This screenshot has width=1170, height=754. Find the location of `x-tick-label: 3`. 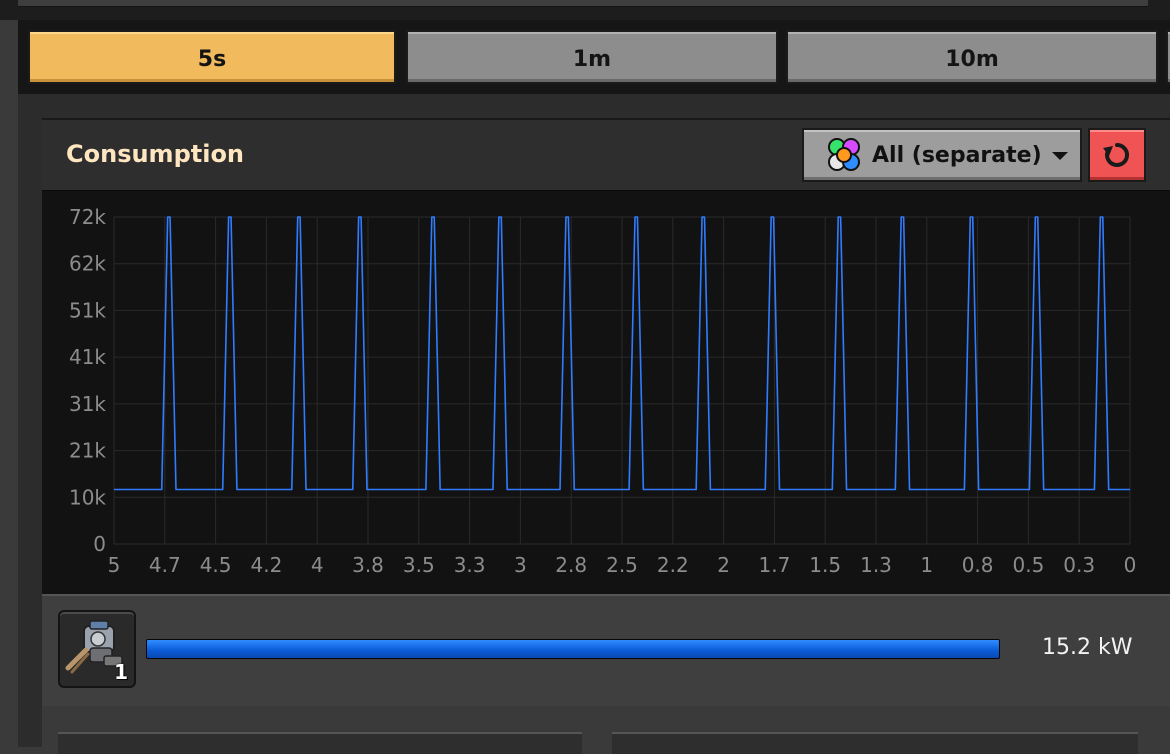

x-tick-label: 3 is located at coordinates (520, 565).